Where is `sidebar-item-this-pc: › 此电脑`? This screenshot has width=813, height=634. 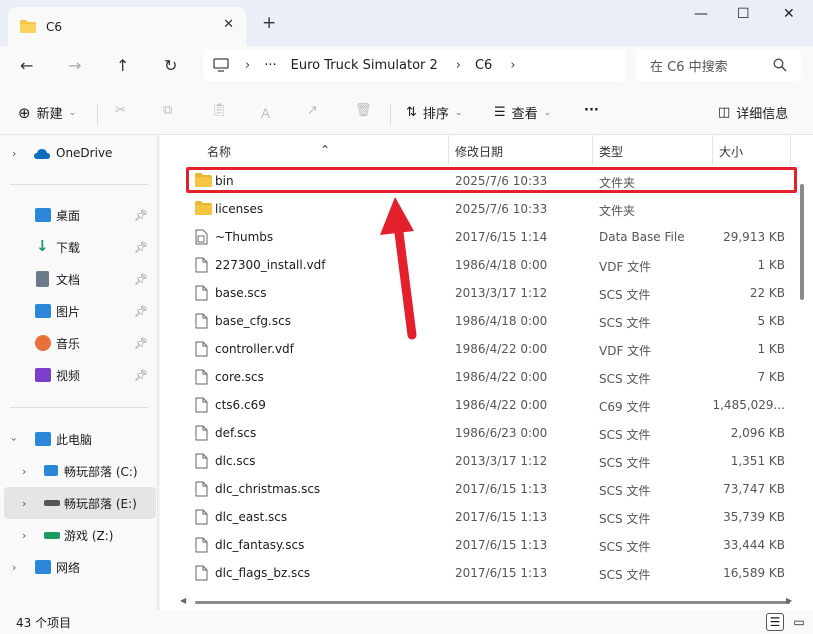
sidebar-item-this-pc: › 此电脑 is located at coordinates (78, 439).